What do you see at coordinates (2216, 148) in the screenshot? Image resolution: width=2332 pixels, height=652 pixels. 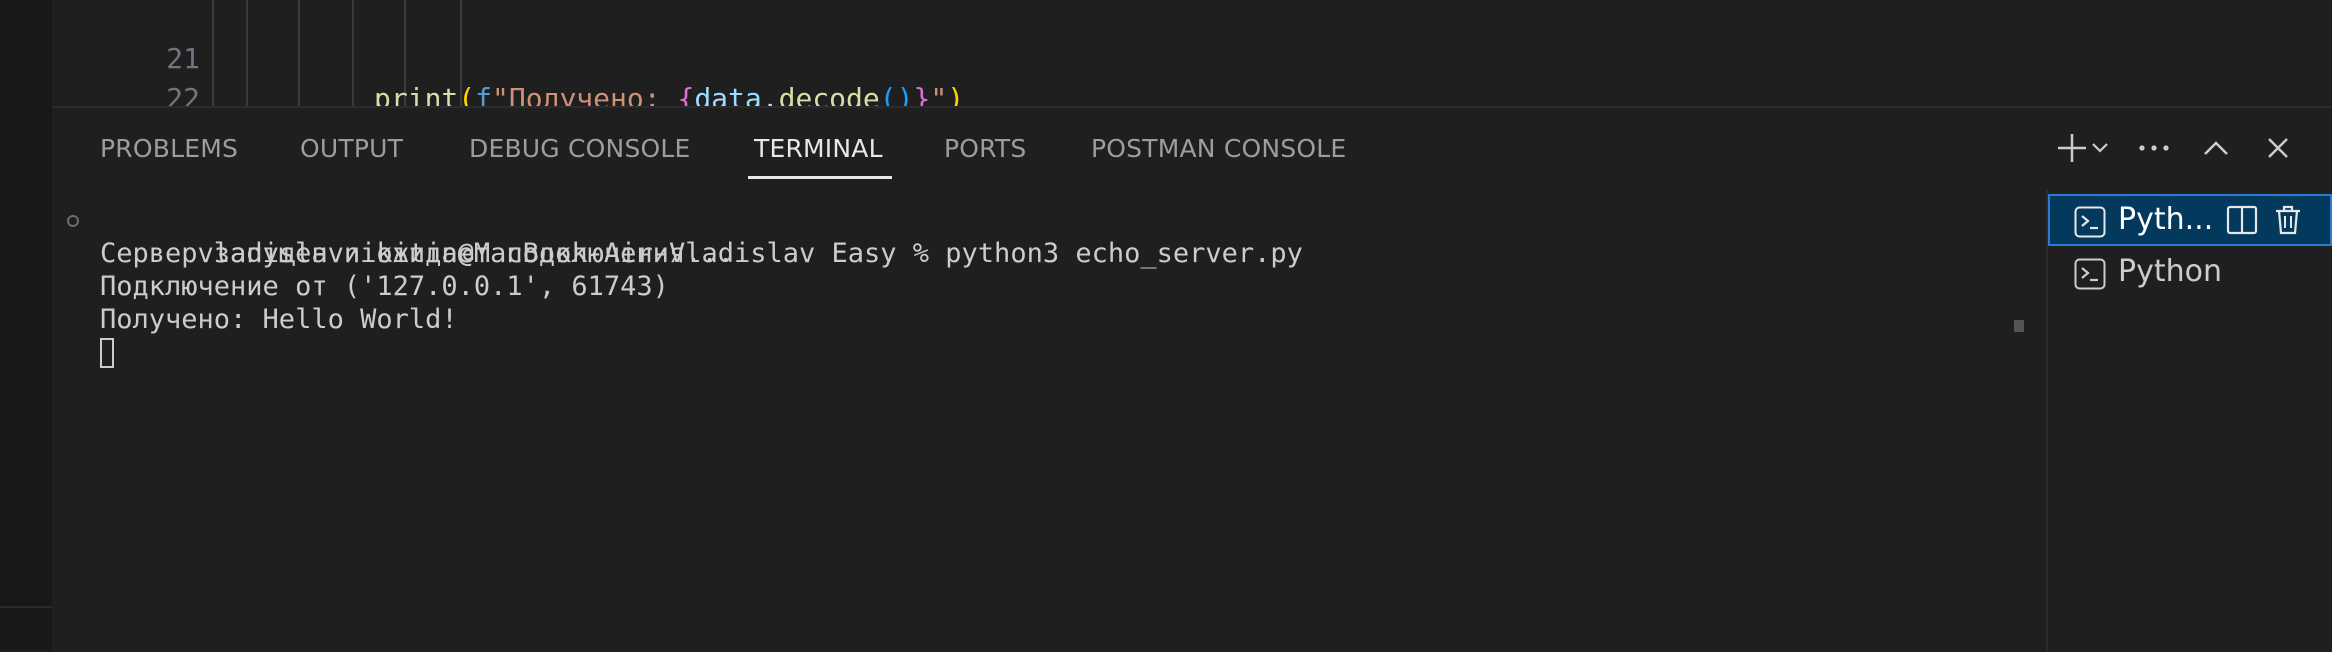 I see `chevron-up-icon` at bounding box center [2216, 148].